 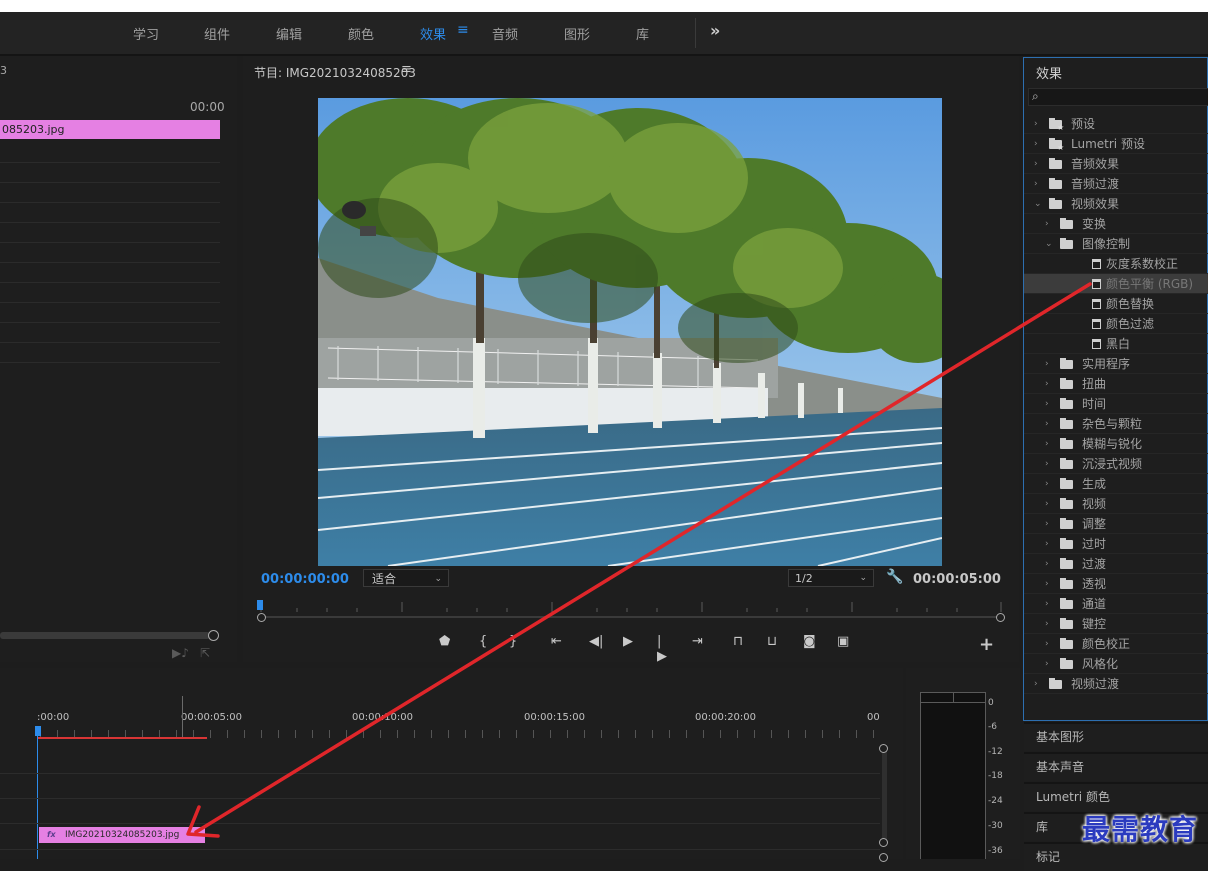 What do you see at coordinates (289, 33) in the screenshot?
I see `tab-editing: 编辑` at bounding box center [289, 33].